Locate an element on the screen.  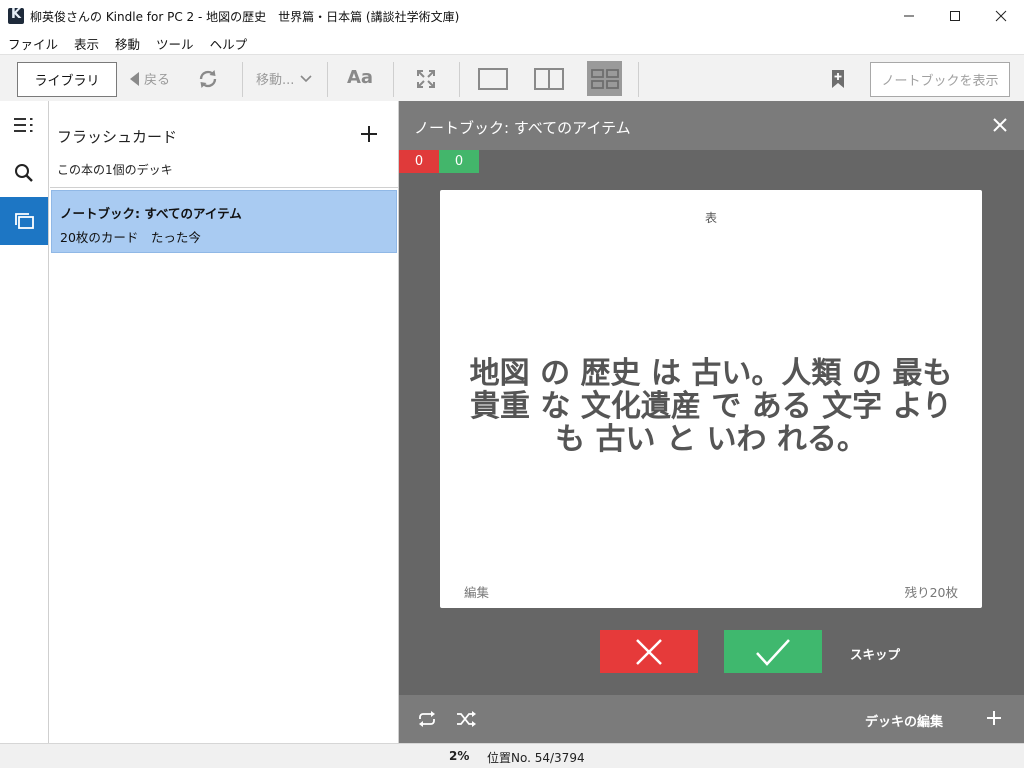
minimize-button is located at coordinates (909, 16).